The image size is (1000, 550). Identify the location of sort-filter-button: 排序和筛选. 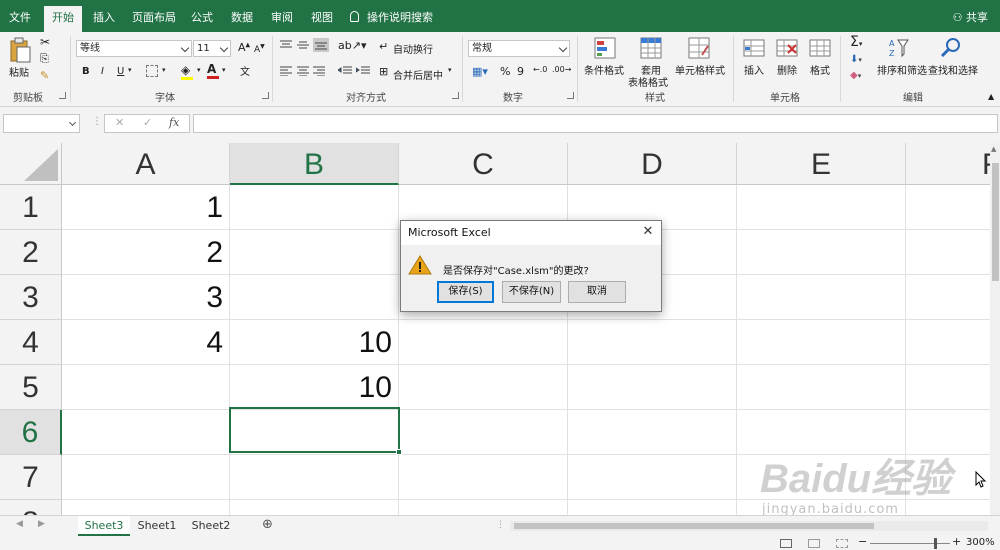
(902, 69).